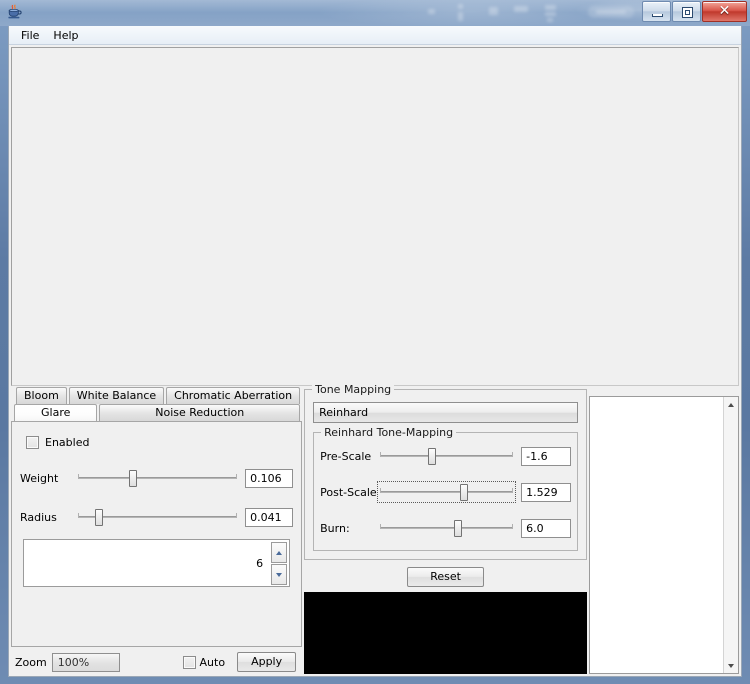 The width and height of the screenshot is (750, 684). I want to click on reset-button: Reset, so click(445, 577).